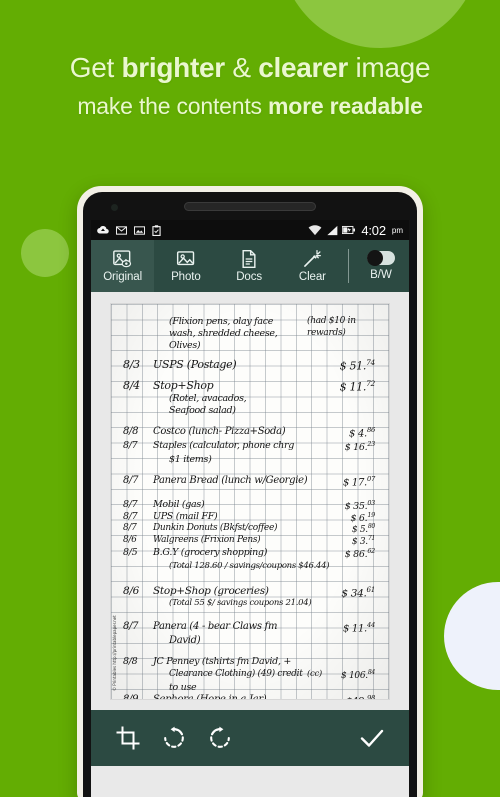 The width and height of the screenshot is (500, 797). What do you see at coordinates (45, 253) in the screenshot?
I see `decorative-circle-left` at bounding box center [45, 253].